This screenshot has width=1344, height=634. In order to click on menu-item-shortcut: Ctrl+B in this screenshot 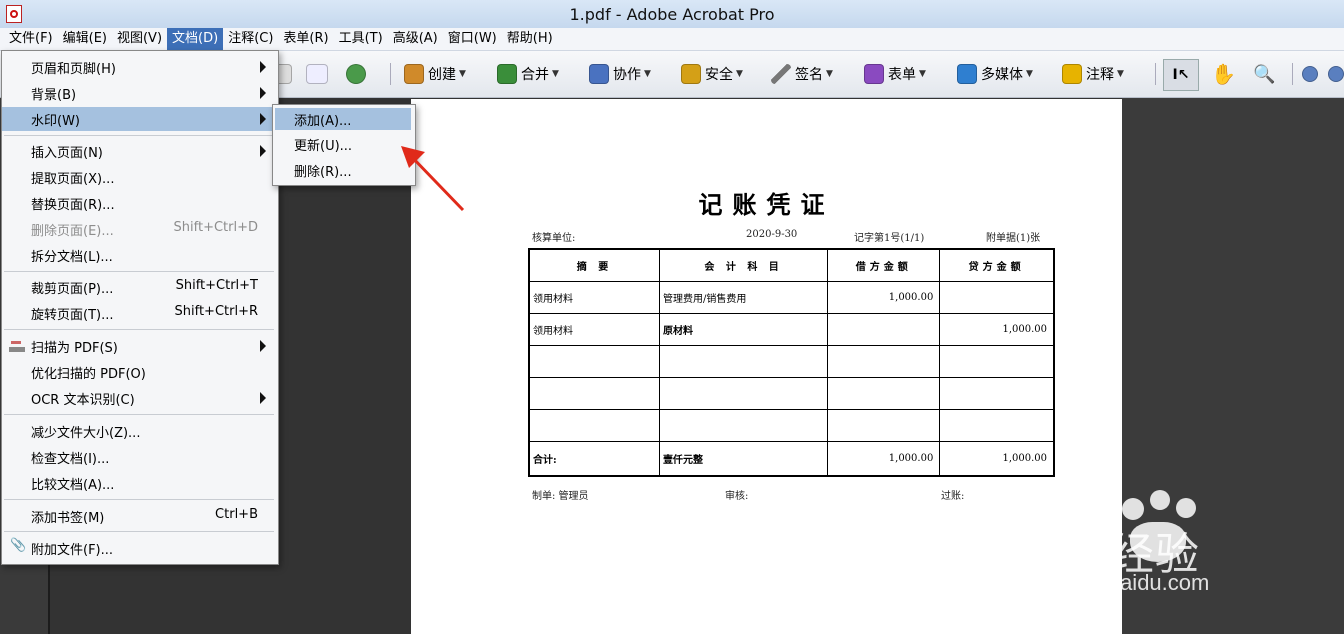, I will do `click(236, 514)`.